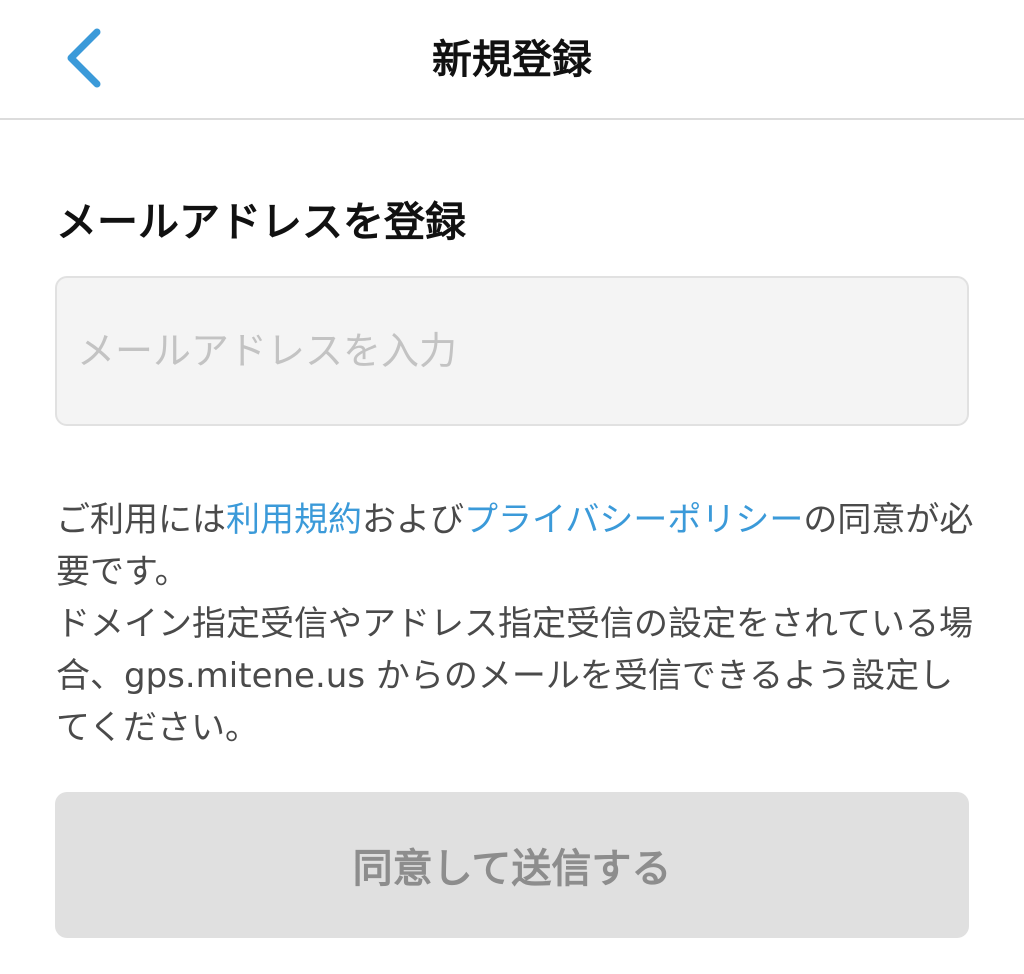  What do you see at coordinates (413, 520) in the screenshot?
I see `terms-and: および` at bounding box center [413, 520].